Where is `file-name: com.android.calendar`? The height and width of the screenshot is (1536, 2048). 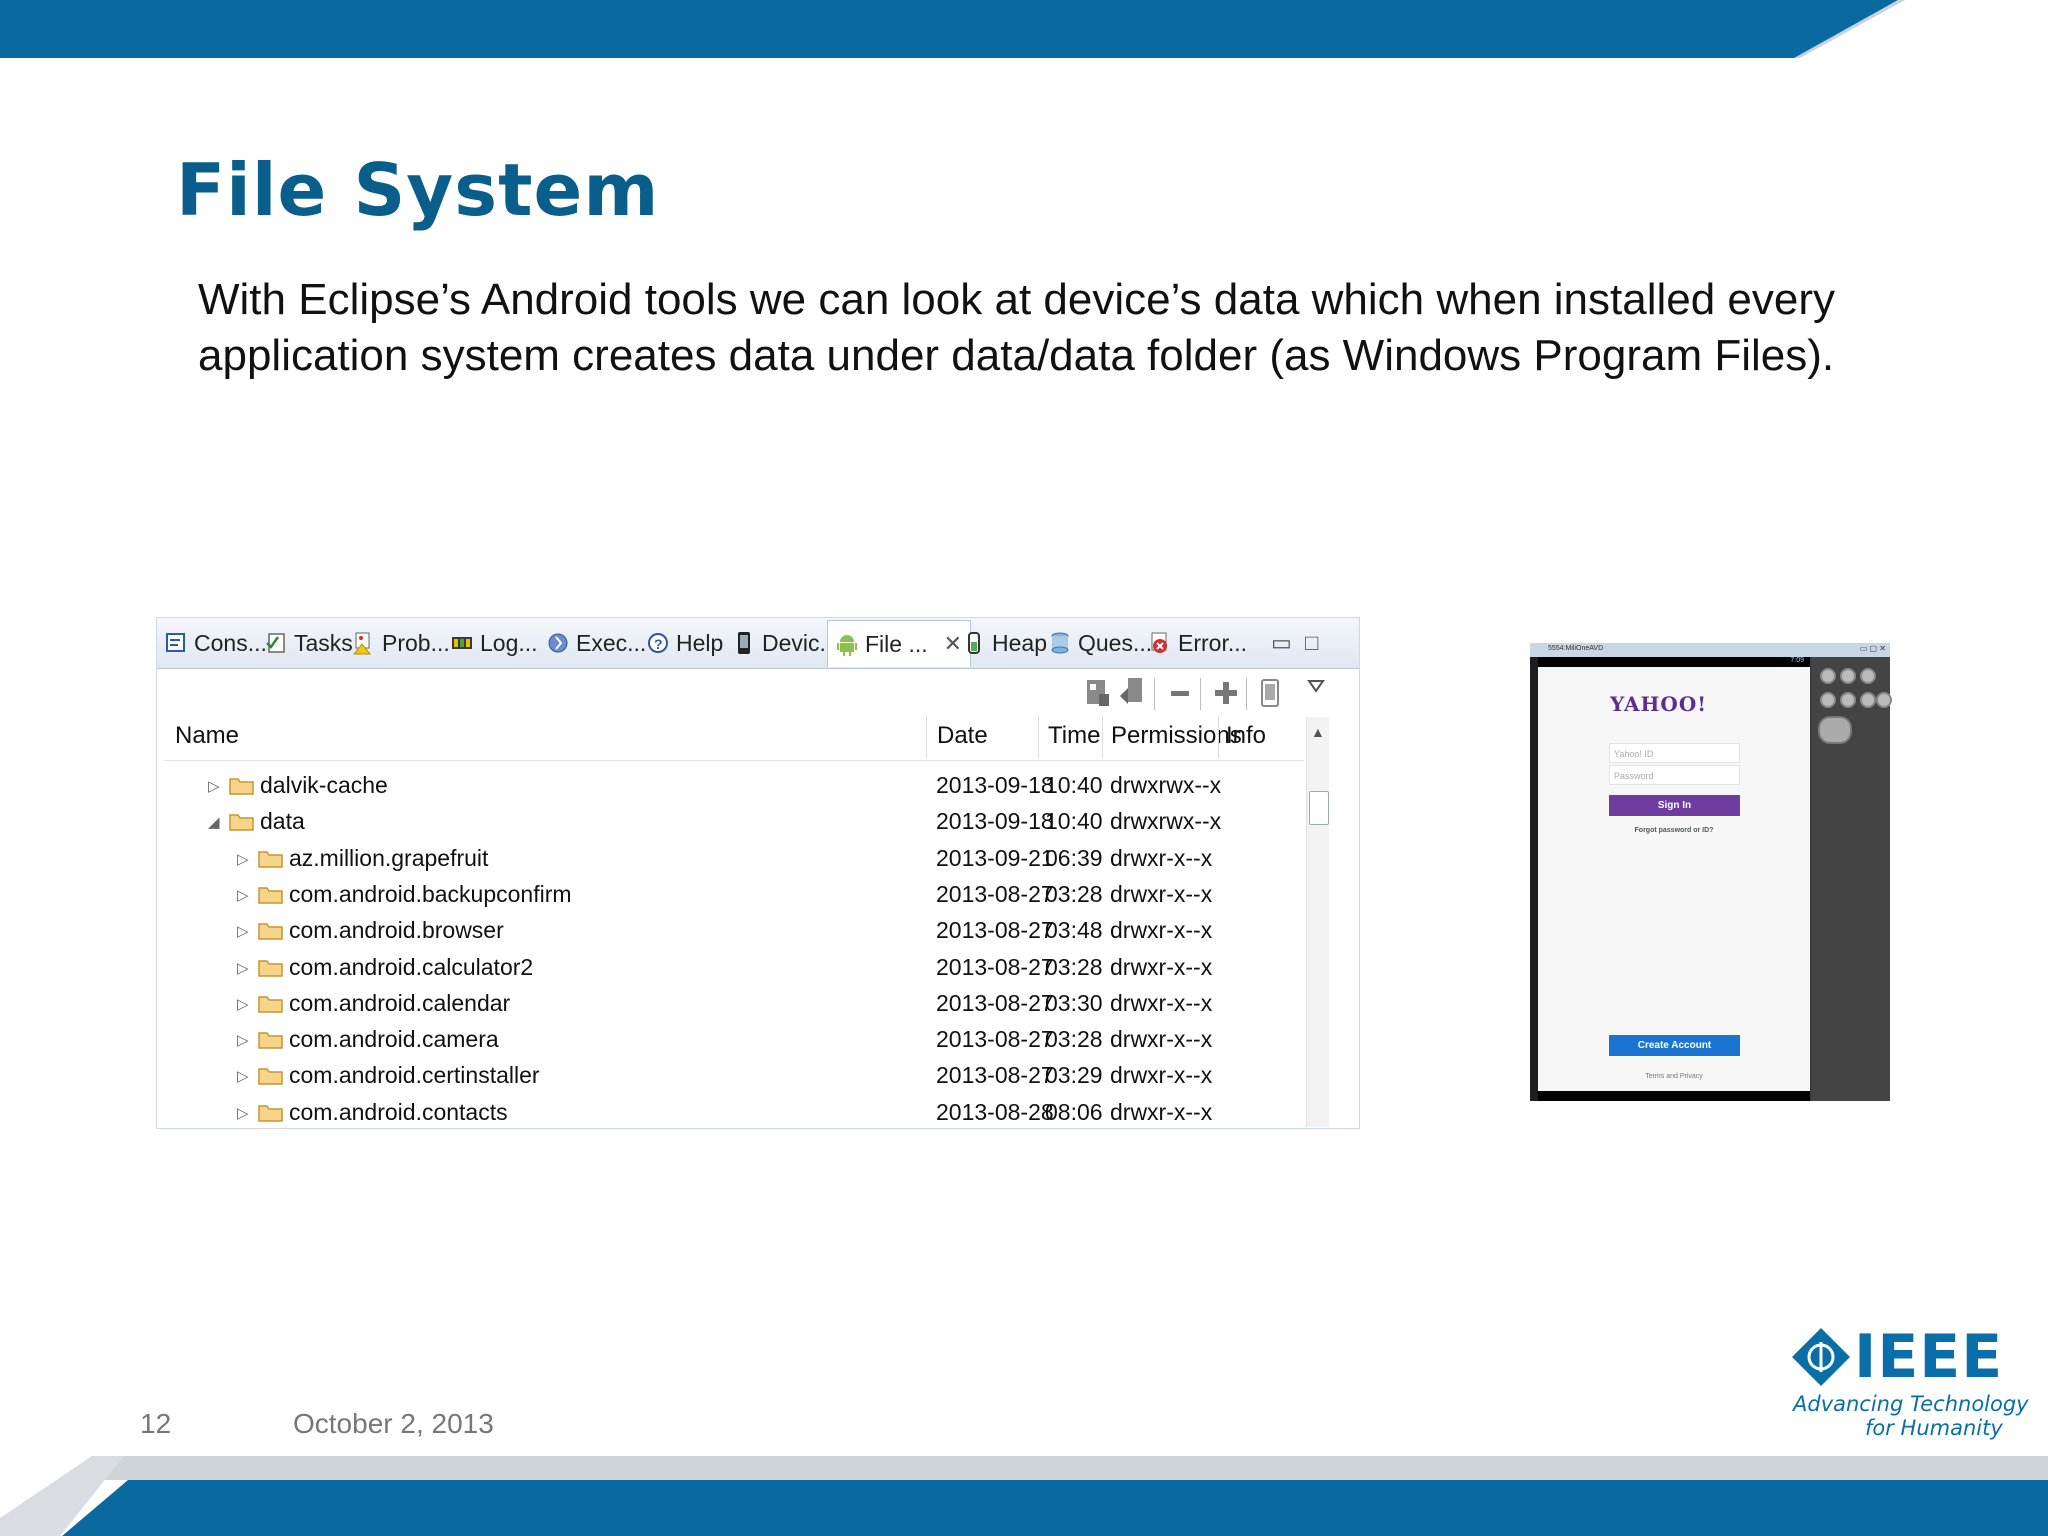 file-name: com.android.calendar is located at coordinates (399, 1003).